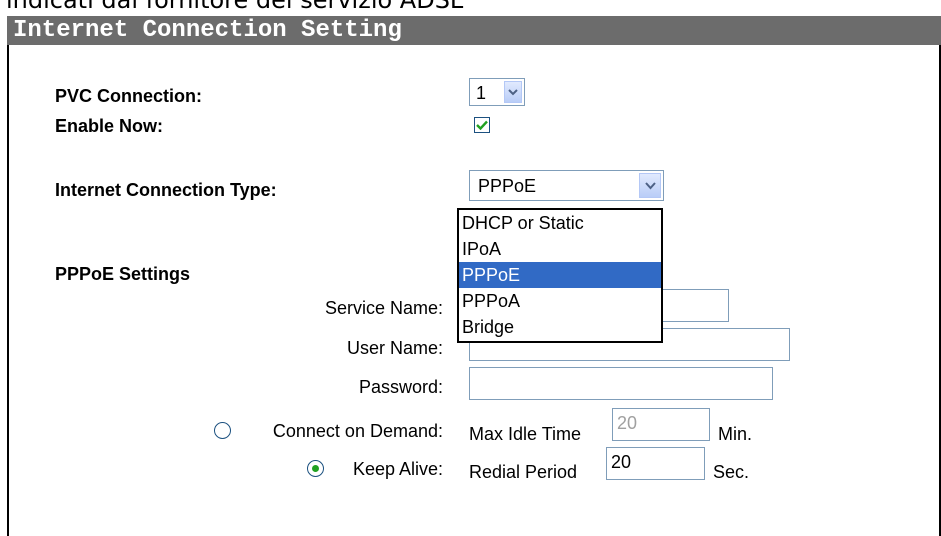 The width and height of the screenshot is (941, 536). I want to click on option-pppoe: PPPoE, so click(560, 275).